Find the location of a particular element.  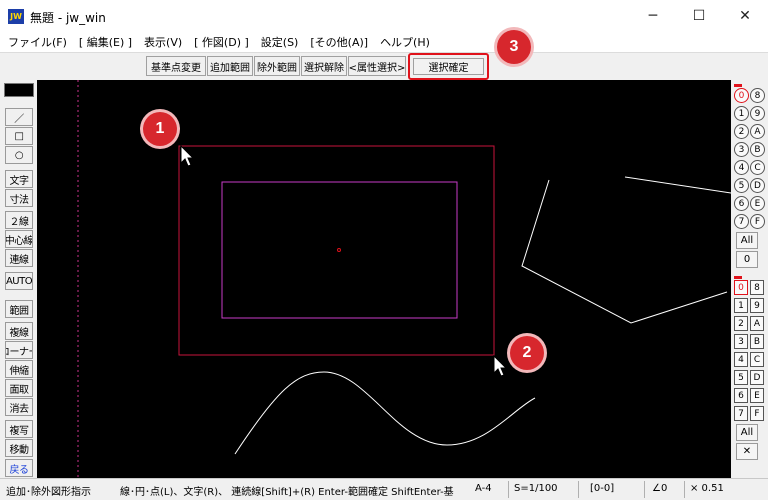

layer-button-d: D is located at coordinates (757, 185).